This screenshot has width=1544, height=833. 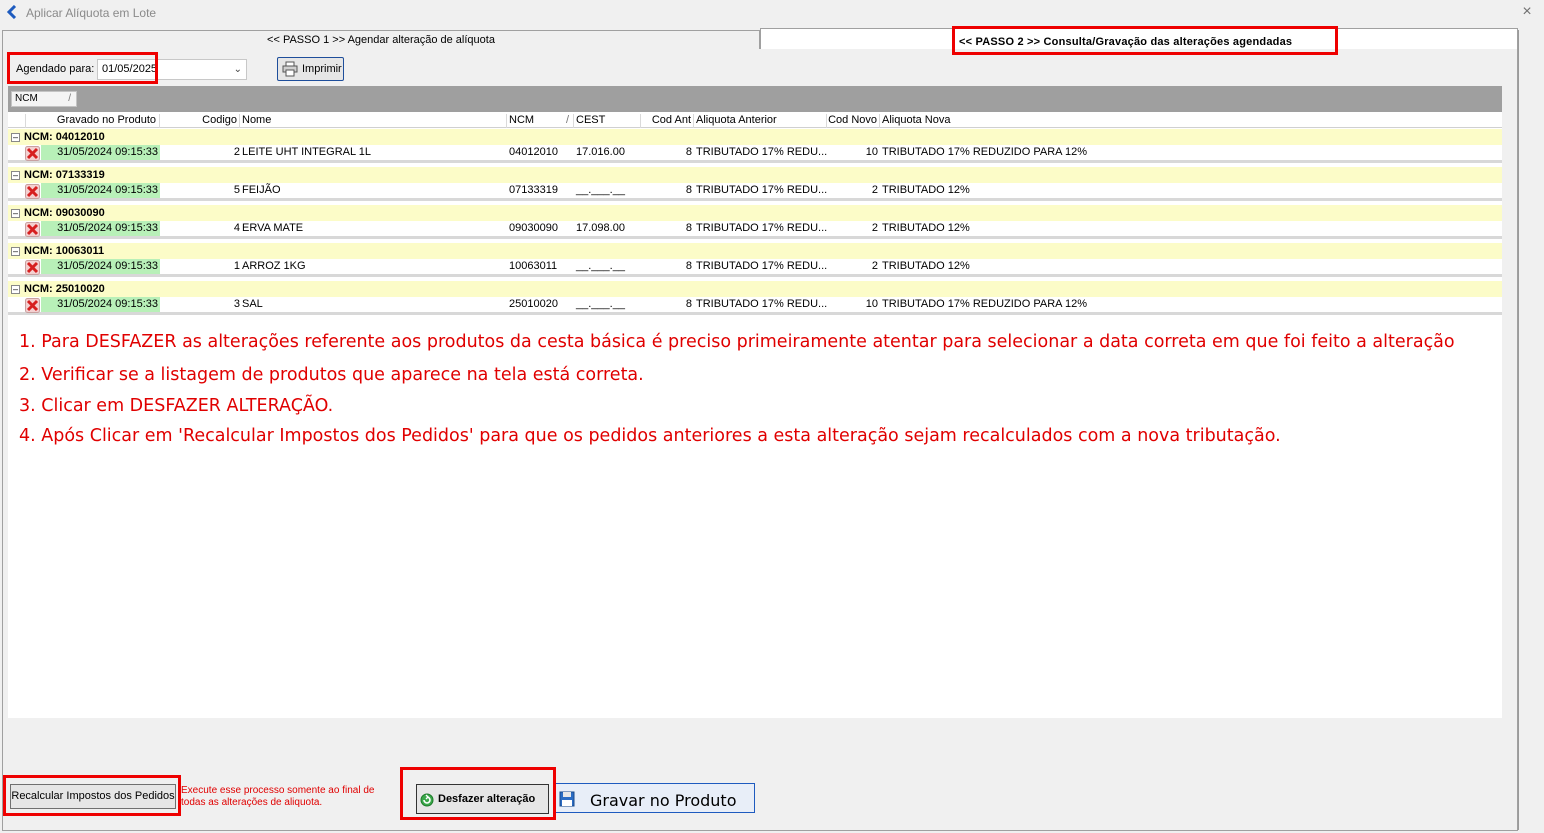 What do you see at coordinates (755, 137) in the screenshot?
I see `group-row: – NCM: 04012010` at bounding box center [755, 137].